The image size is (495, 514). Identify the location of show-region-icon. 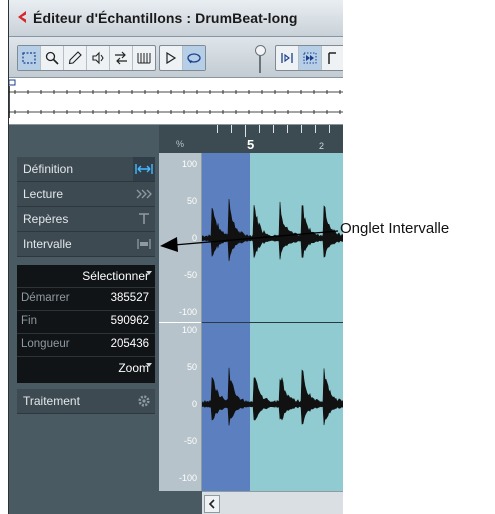
(287, 58).